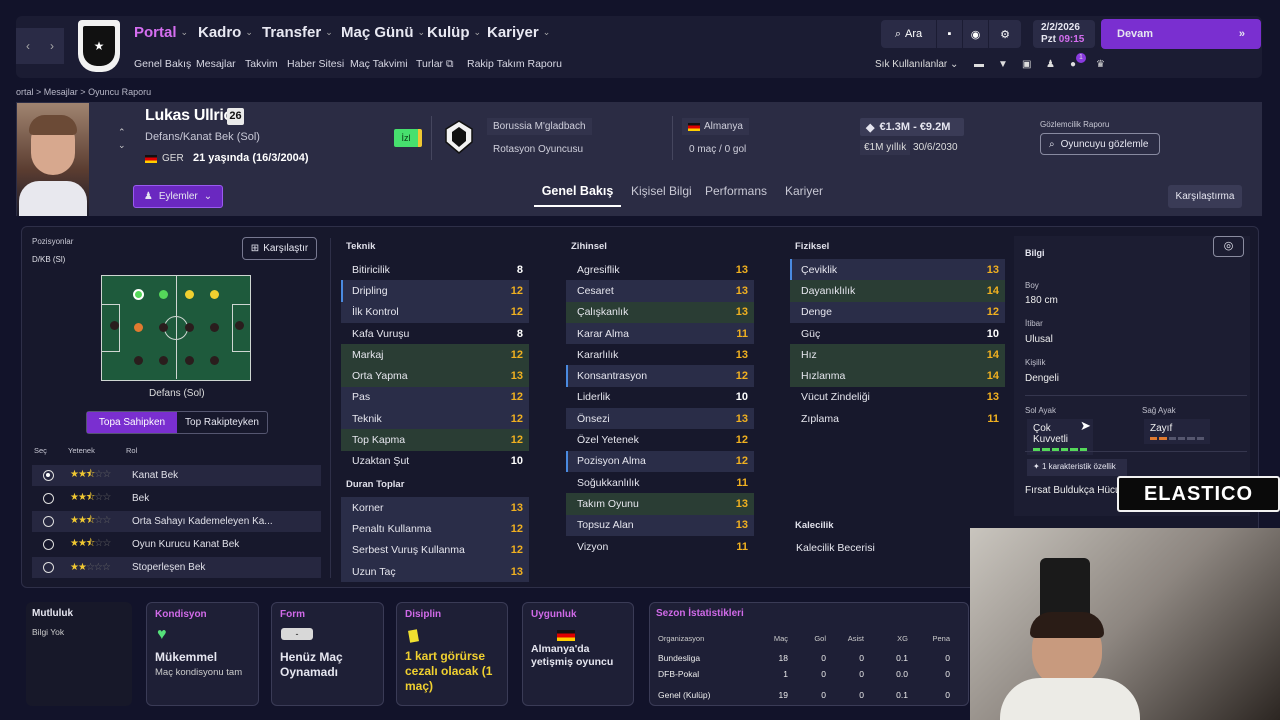 The height and width of the screenshot is (720, 1280). Describe the element at coordinates (577, 192) in the screenshot. I see `tab-genel-bakis: Genel Bakış` at that location.